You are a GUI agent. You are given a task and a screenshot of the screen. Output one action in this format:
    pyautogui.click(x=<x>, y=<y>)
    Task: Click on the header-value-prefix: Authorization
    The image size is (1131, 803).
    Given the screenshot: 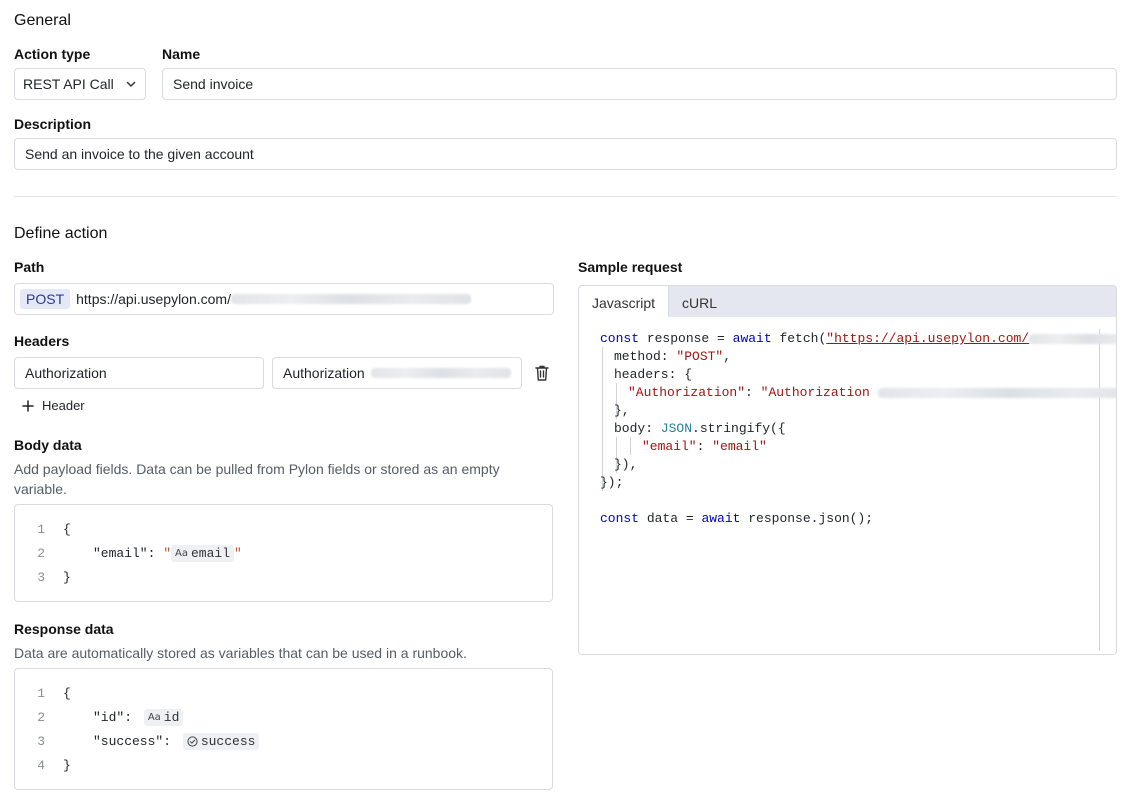 What is the action you would take?
    pyautogui.click(x=324, y=373)
    